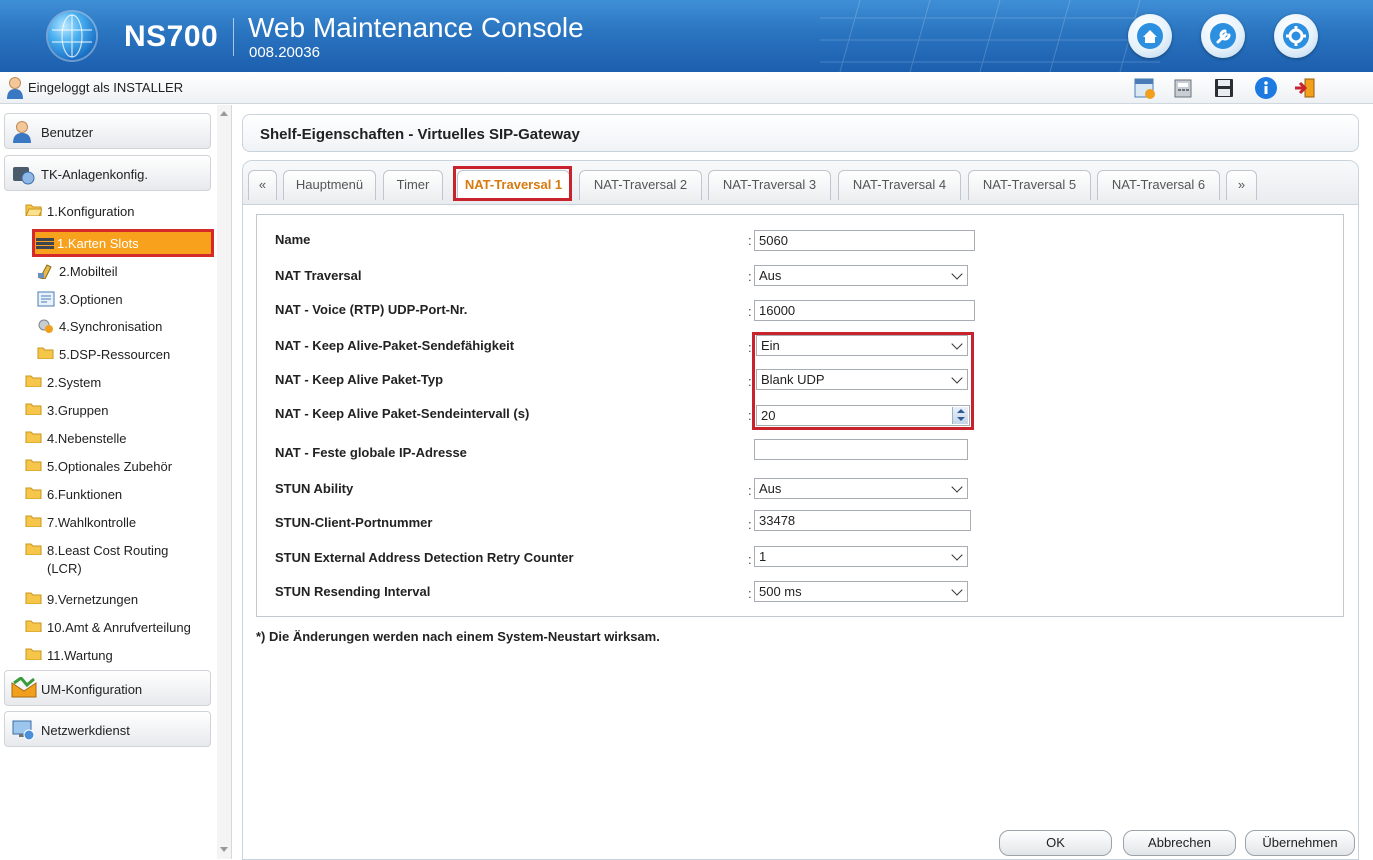 This screenshot has height=860, width=1373. Describe the element at coordinates (45, 271) in the screenshot. I see `handset-icon` at that location.